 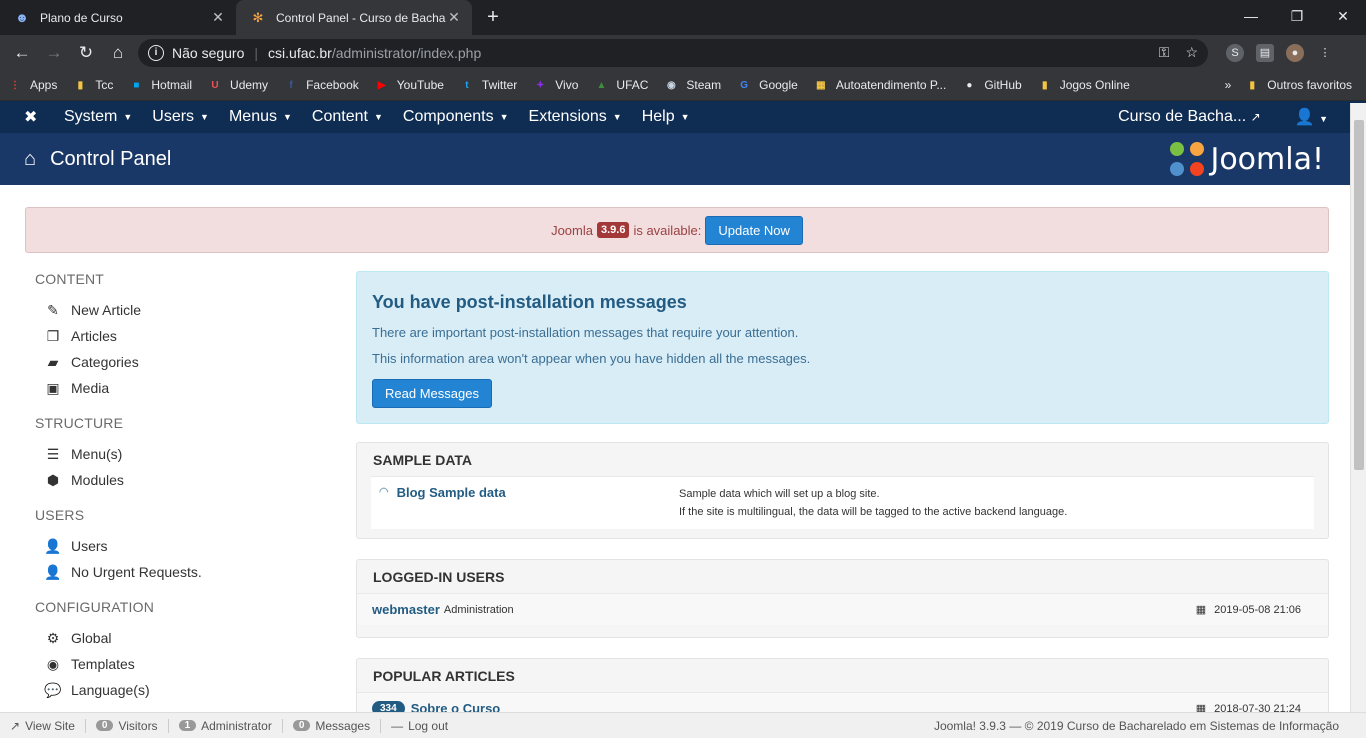 What do you see at coordinates (1343, 16) in the screenshot?
I see `close-window-icon: ✕` at bounding box center [1343, 16].